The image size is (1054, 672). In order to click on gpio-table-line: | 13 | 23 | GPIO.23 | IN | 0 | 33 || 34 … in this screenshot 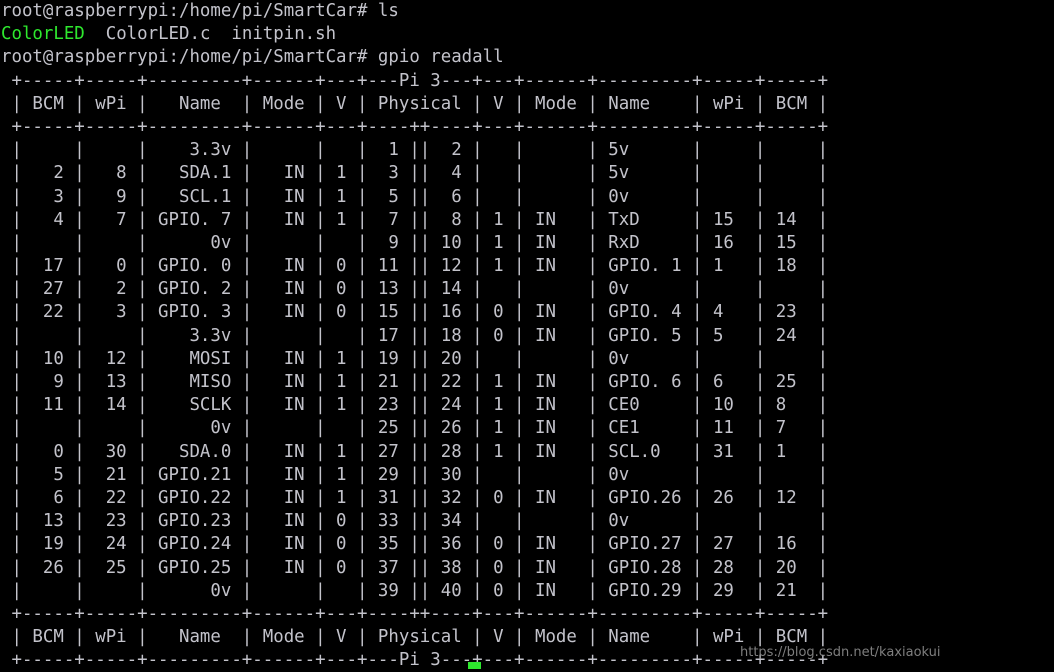, I will do `click(415, 521)`.